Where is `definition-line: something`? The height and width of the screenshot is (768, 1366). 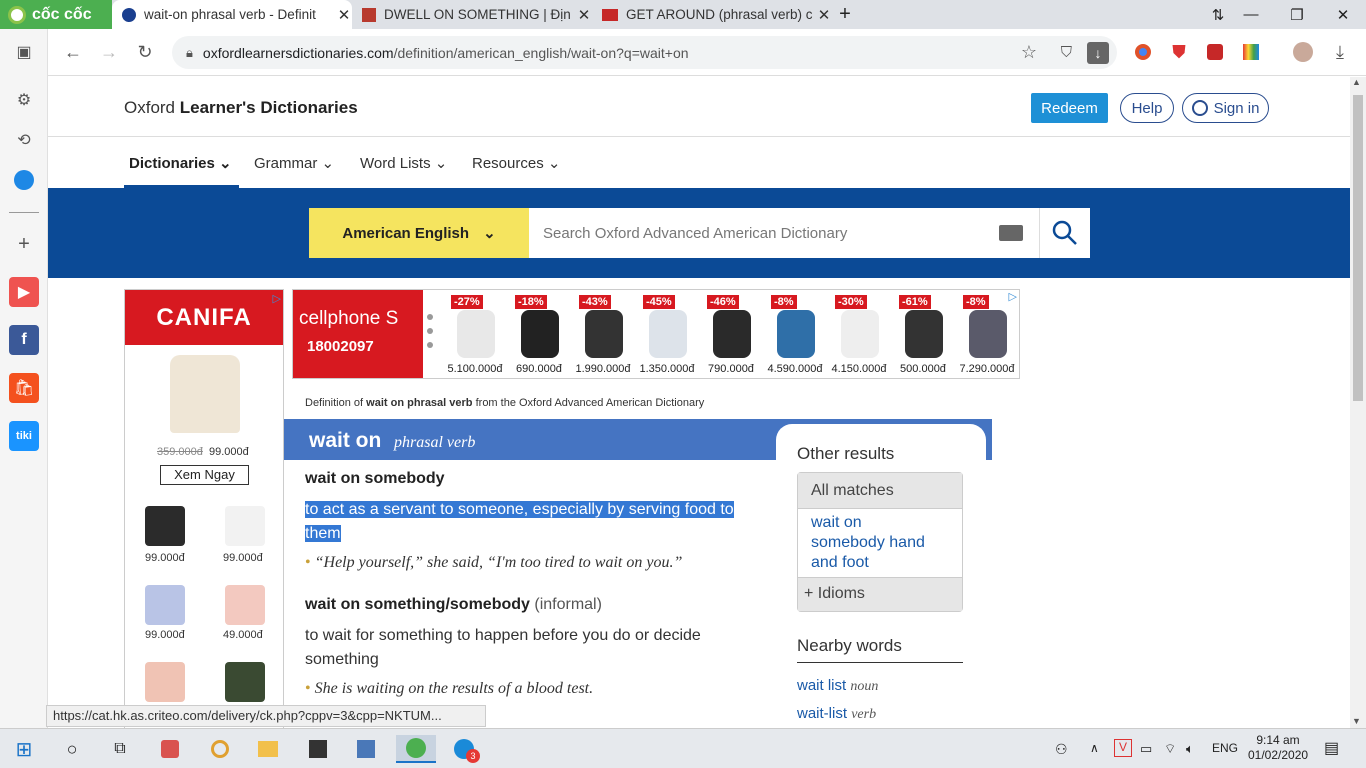 definition-line: something is located at coordinates (342, 659).